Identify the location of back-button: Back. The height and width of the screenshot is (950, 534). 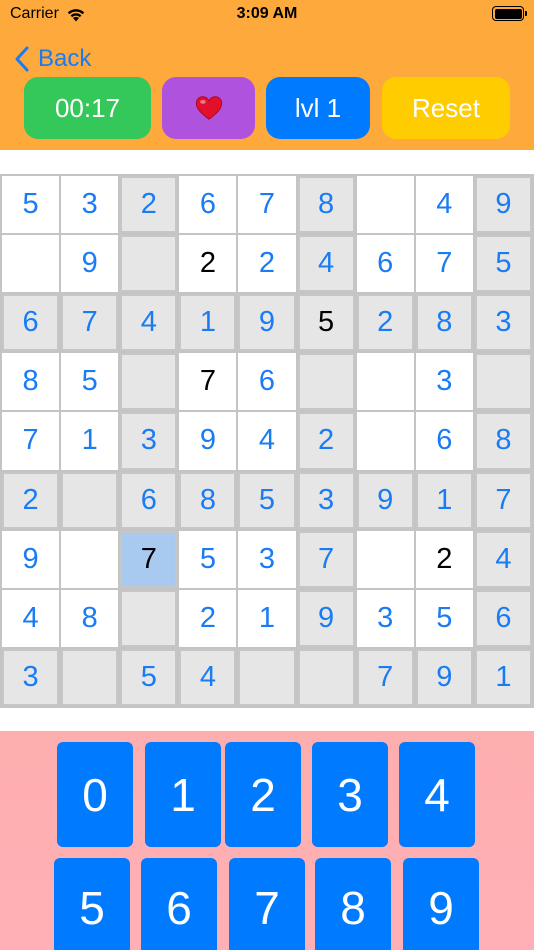
(51, 59).